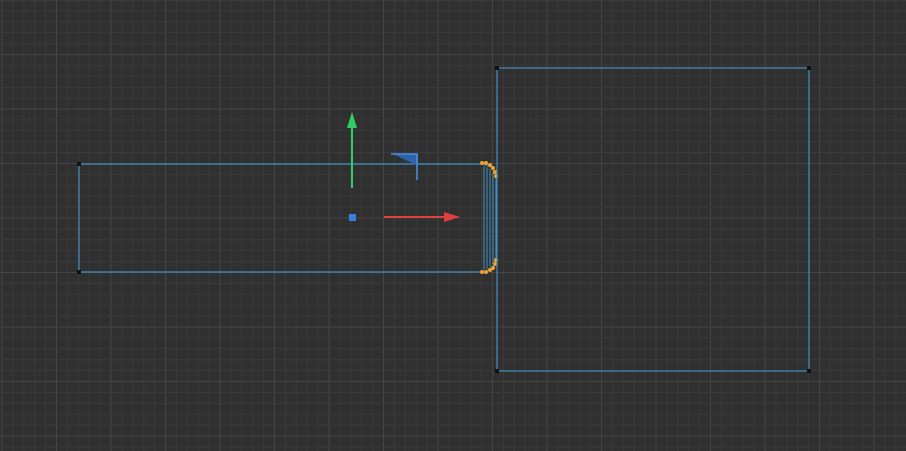  I want to click on xy-plane-handle, so click(404, 166).